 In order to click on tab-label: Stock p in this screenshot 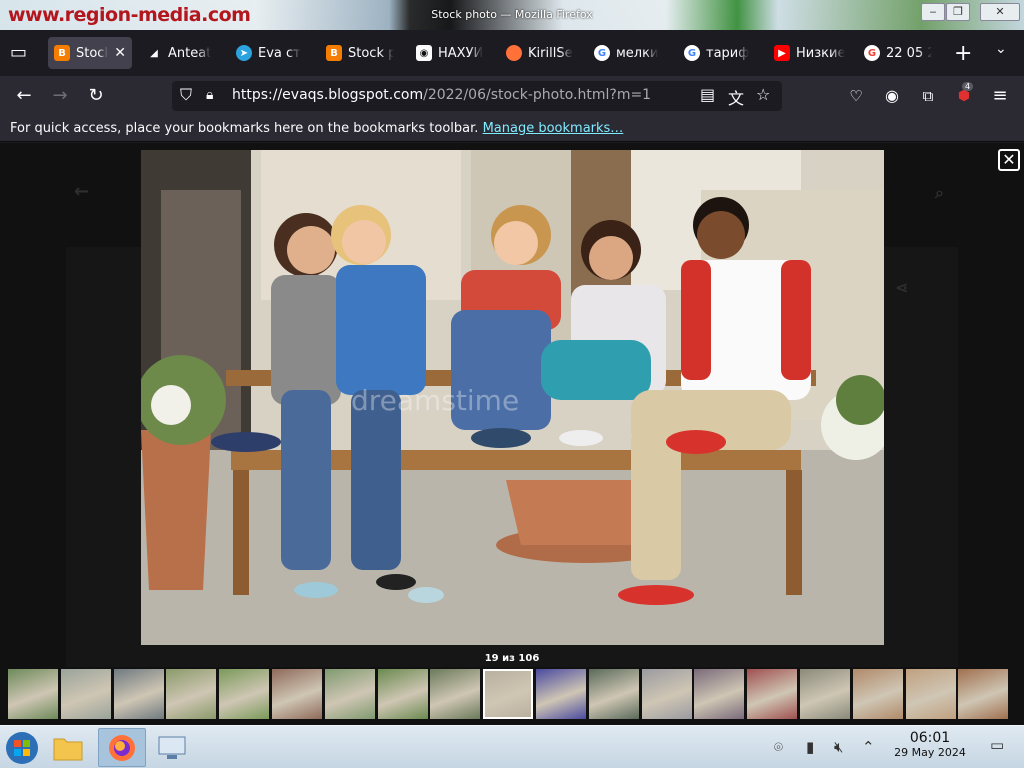, I will do `click(371, 53)`.